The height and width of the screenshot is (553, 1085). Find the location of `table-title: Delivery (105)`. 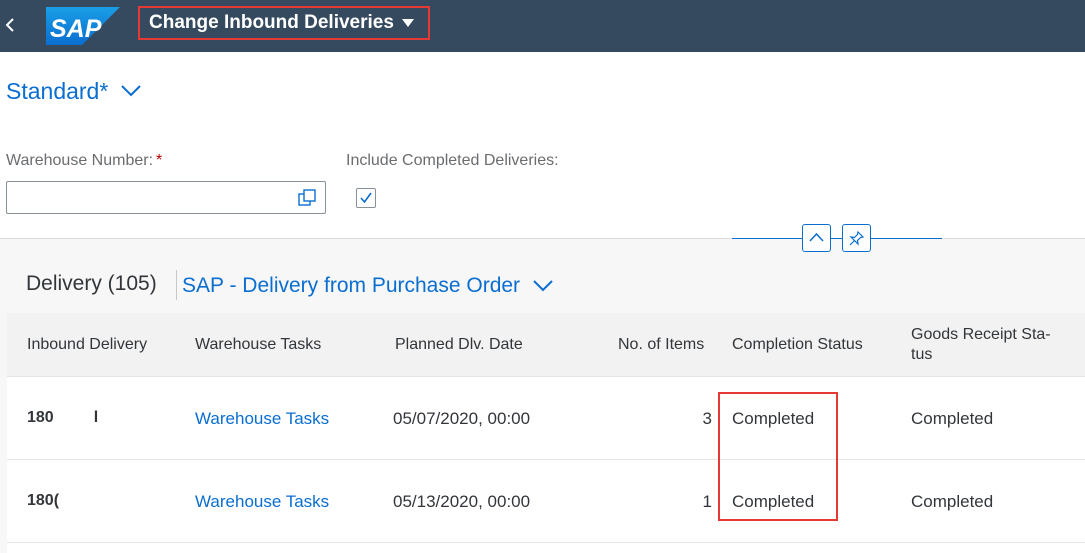

table-title: Delivery (105) is located at coordinates (91, 283).